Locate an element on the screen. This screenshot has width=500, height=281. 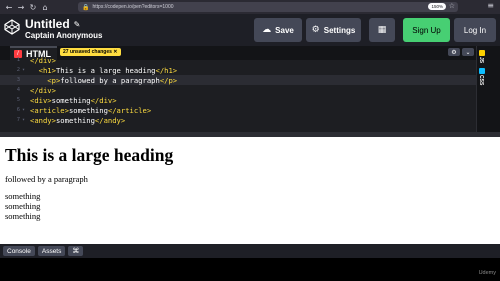
edit-pencil-icon: ✎ is located at coordinates (77, 24).